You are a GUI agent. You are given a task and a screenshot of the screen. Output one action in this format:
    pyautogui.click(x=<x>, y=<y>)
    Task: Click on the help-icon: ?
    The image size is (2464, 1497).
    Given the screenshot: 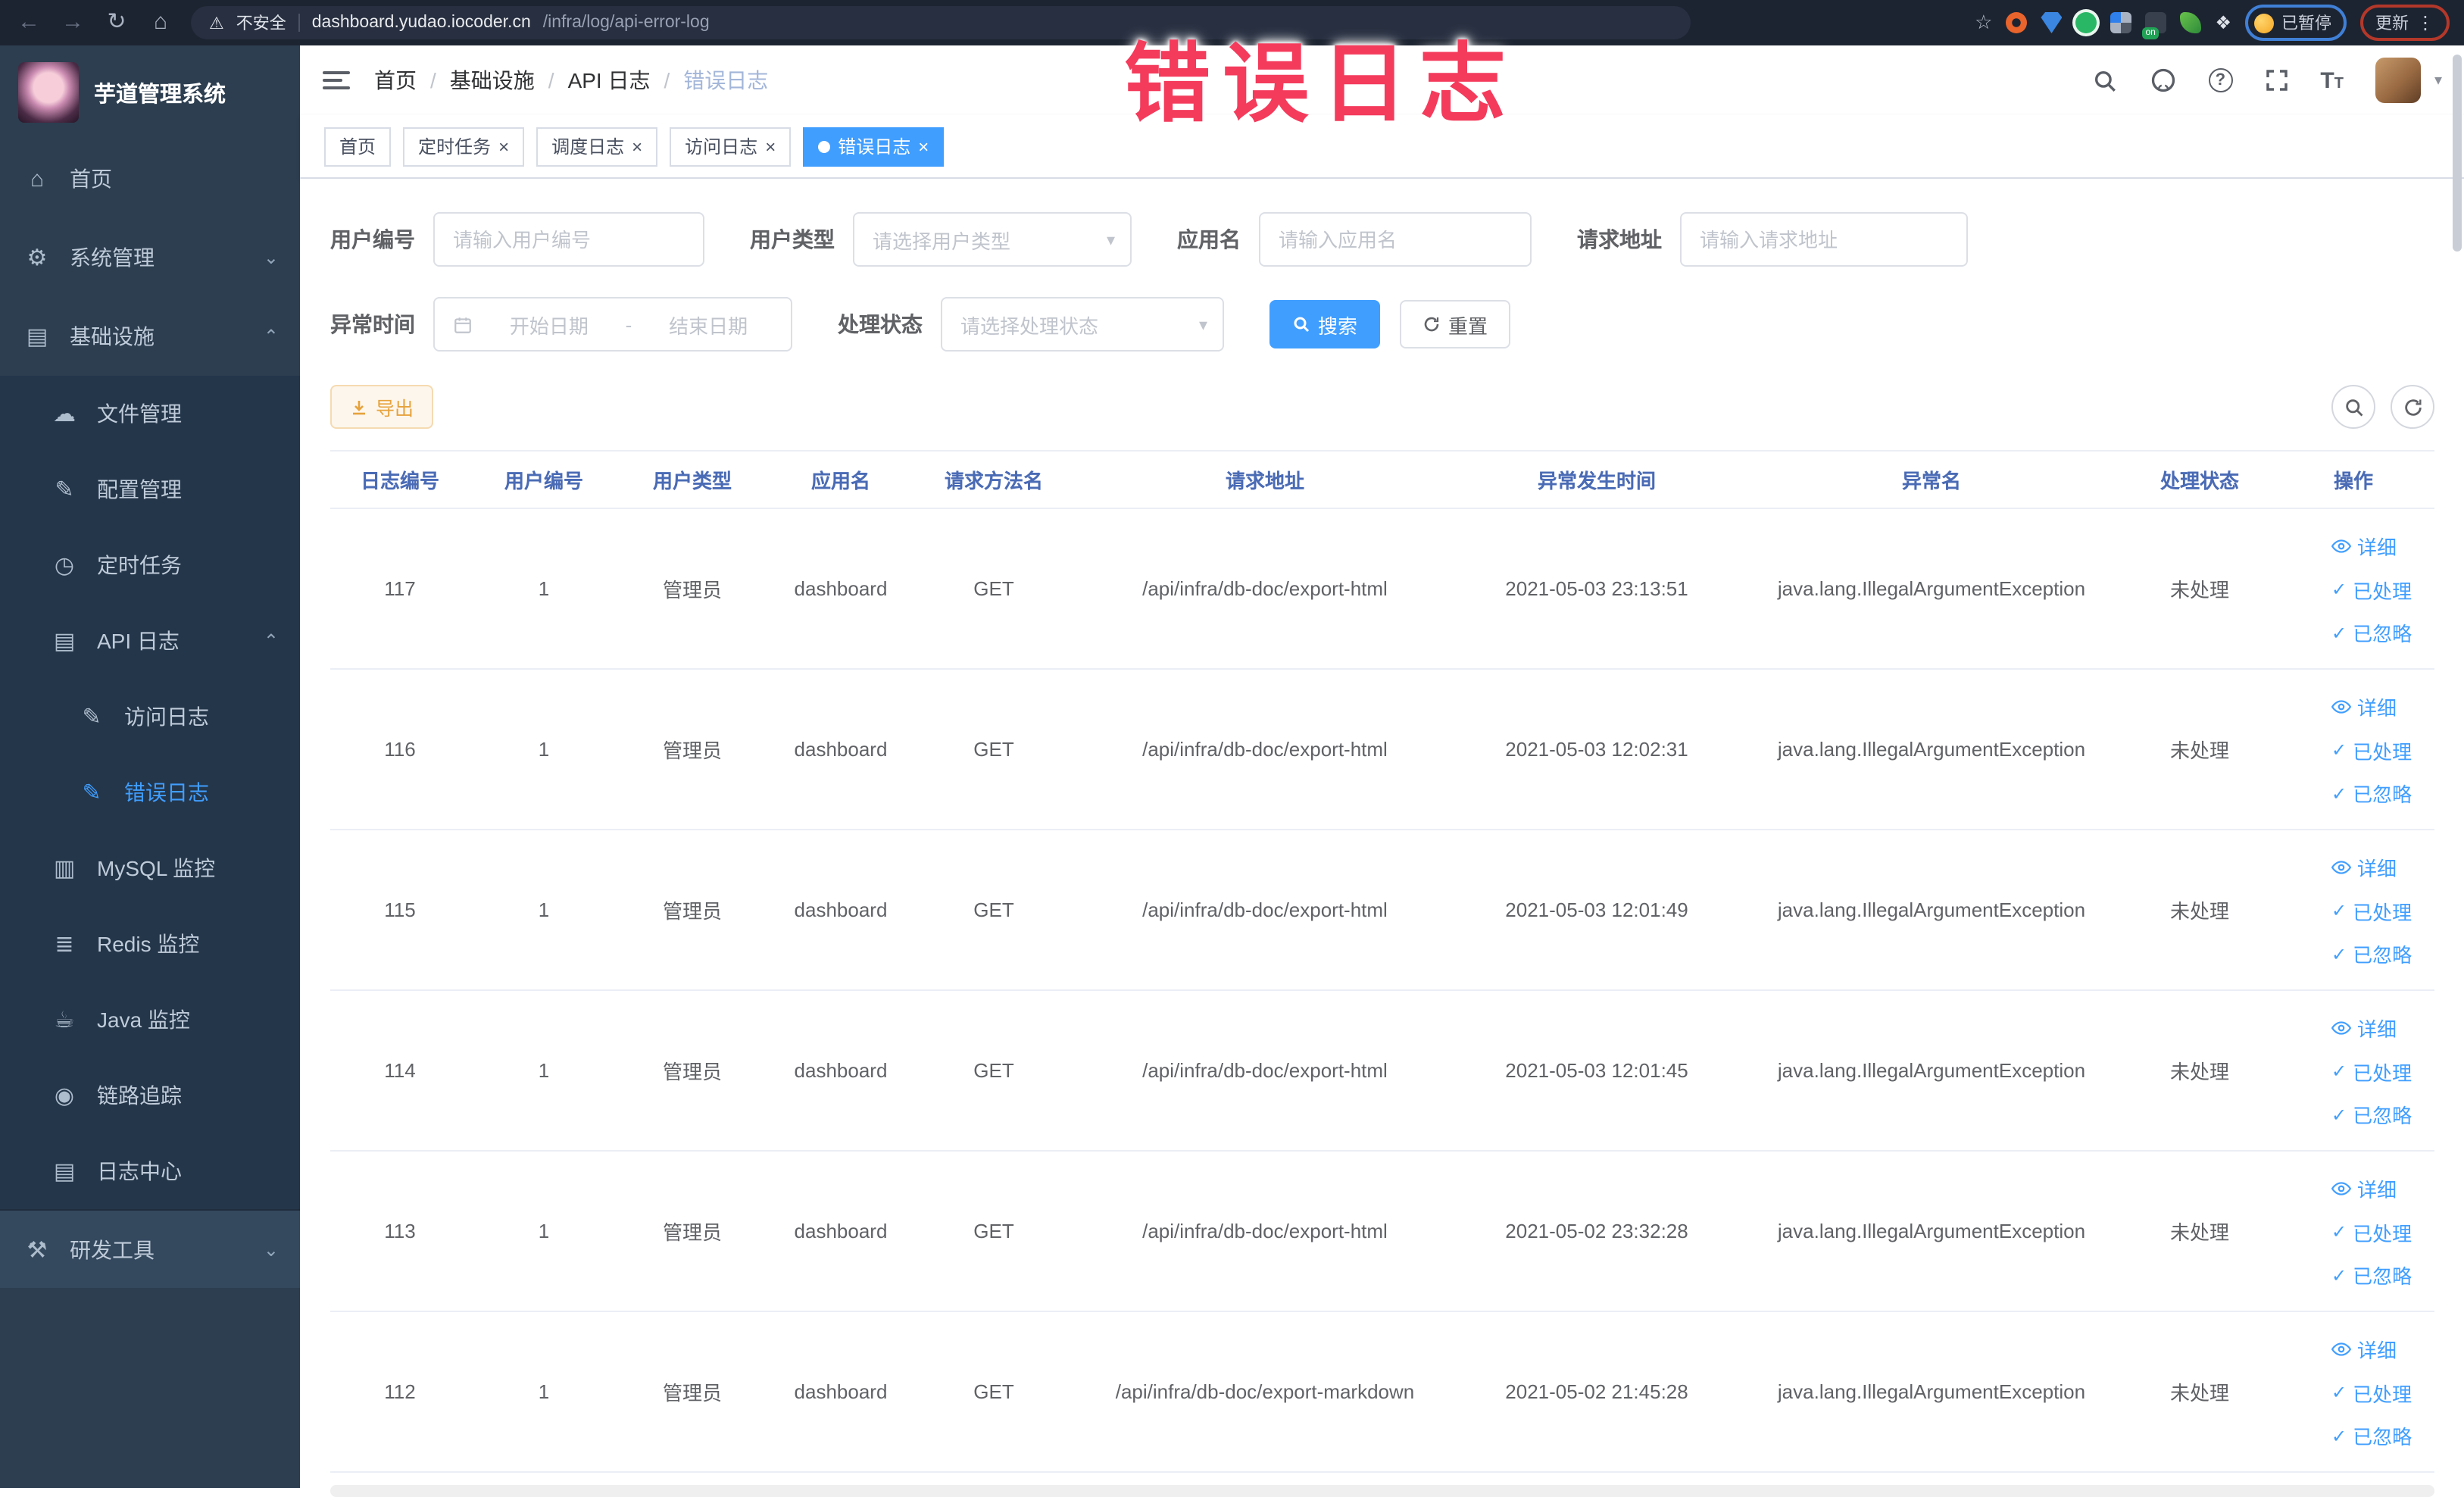 What is the action you would take?
    pyautogui.click(x=2220, y=80)
    